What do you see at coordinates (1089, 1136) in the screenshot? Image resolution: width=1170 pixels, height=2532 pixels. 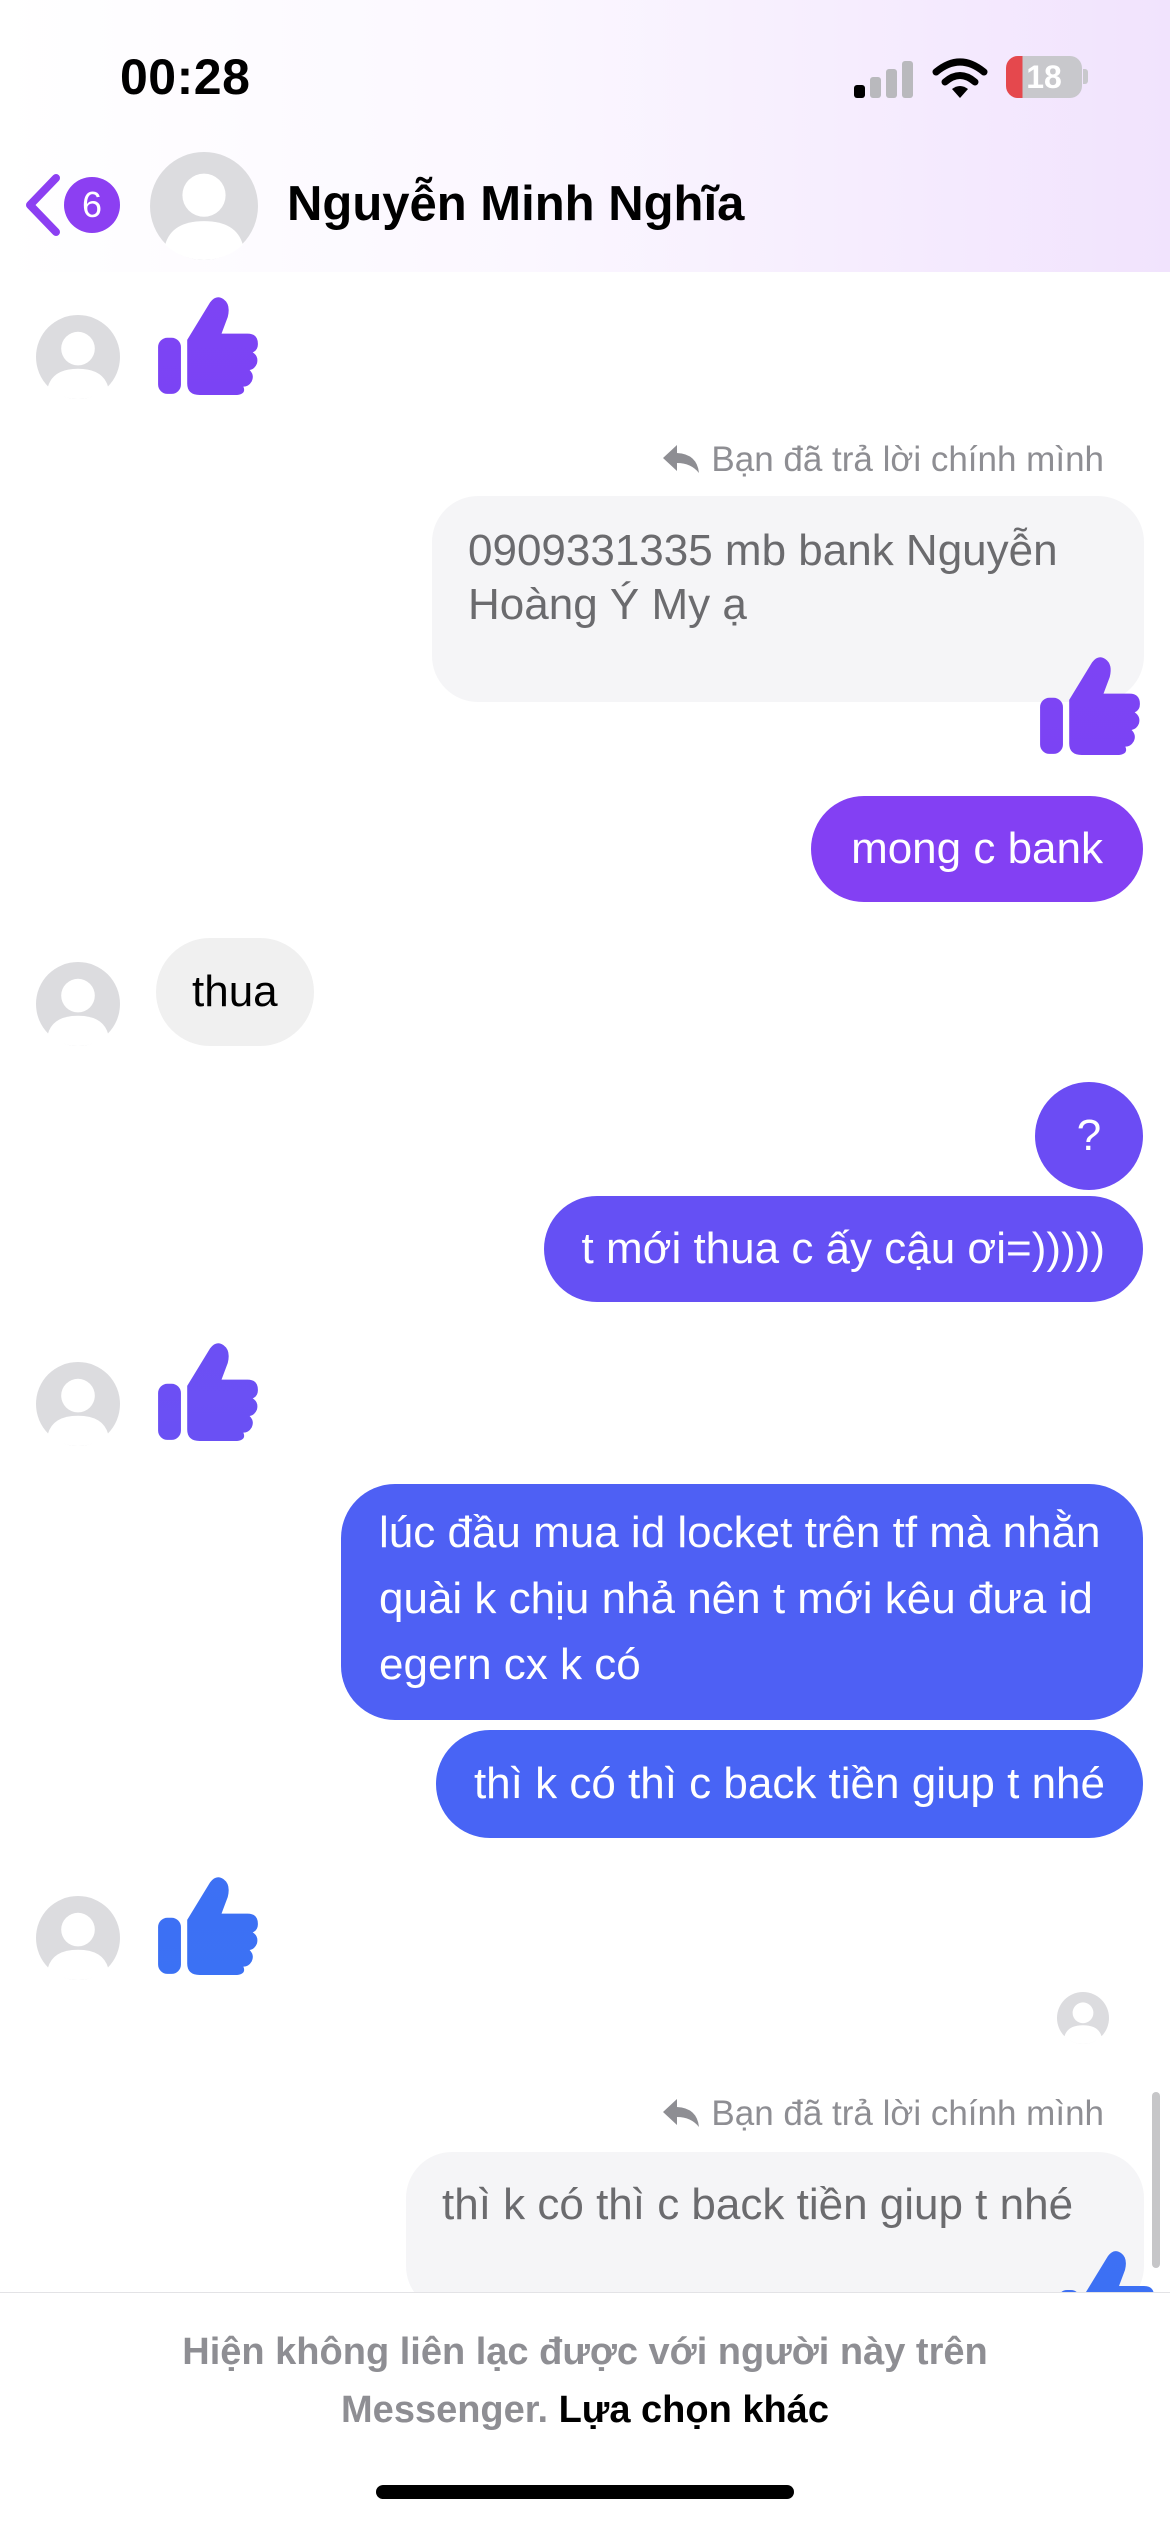 I see `outgoing-message: ?` at bounding box center [1089, 1136].